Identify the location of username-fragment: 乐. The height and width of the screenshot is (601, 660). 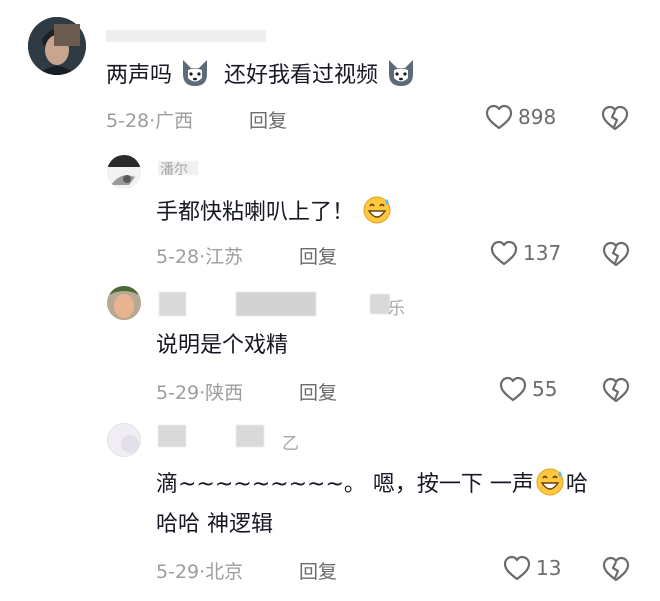
(396, 309).